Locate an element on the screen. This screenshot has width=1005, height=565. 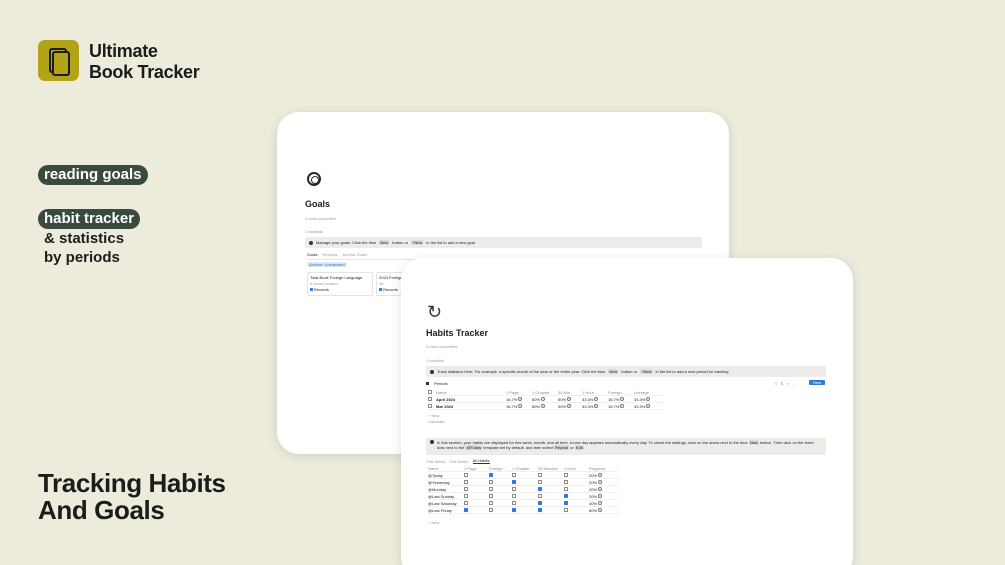
sort-icon: ⇅ is located at coordinates (781, 383).